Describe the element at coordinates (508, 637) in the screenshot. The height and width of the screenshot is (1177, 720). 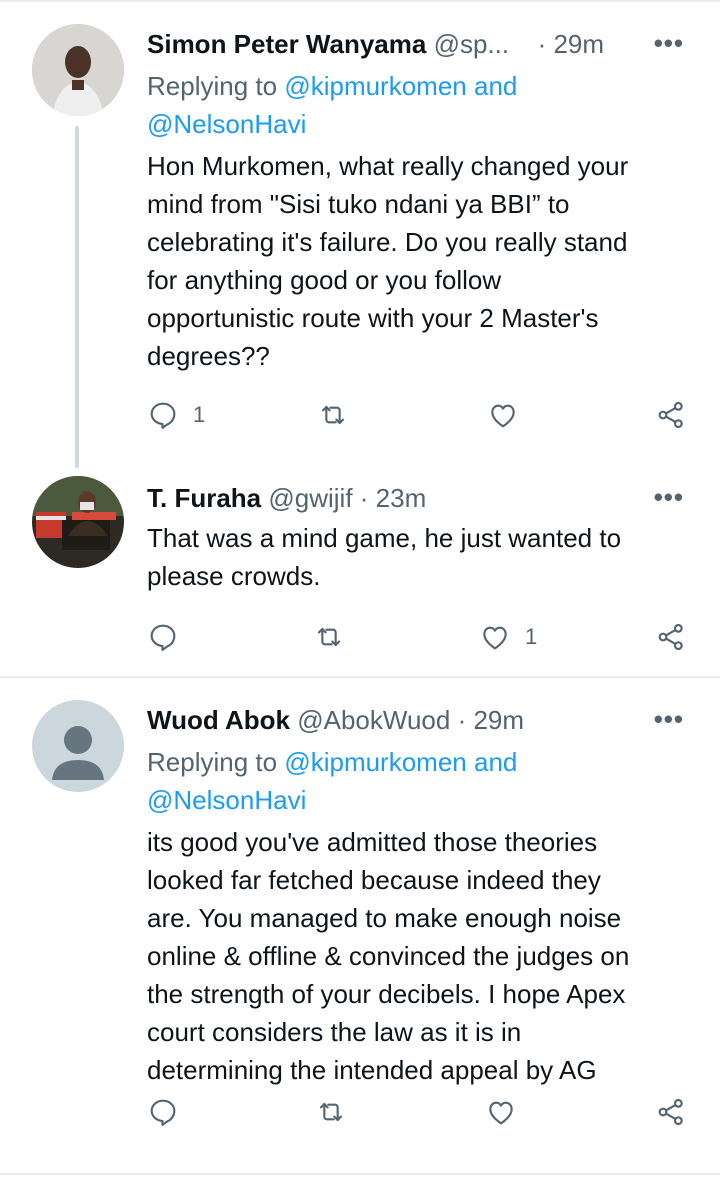
I see `like-button: 1` at that location.